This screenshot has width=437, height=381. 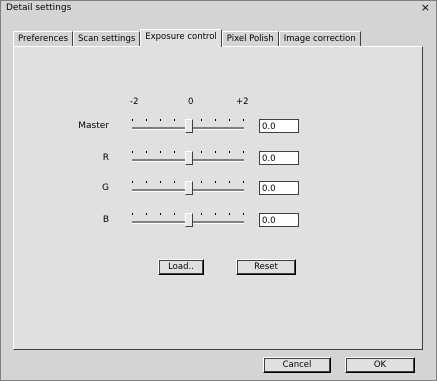 What do you see at coordinates (266, 267) in the screenshot?
I see `reset-button: Reset` at bounding box center [266, 267].